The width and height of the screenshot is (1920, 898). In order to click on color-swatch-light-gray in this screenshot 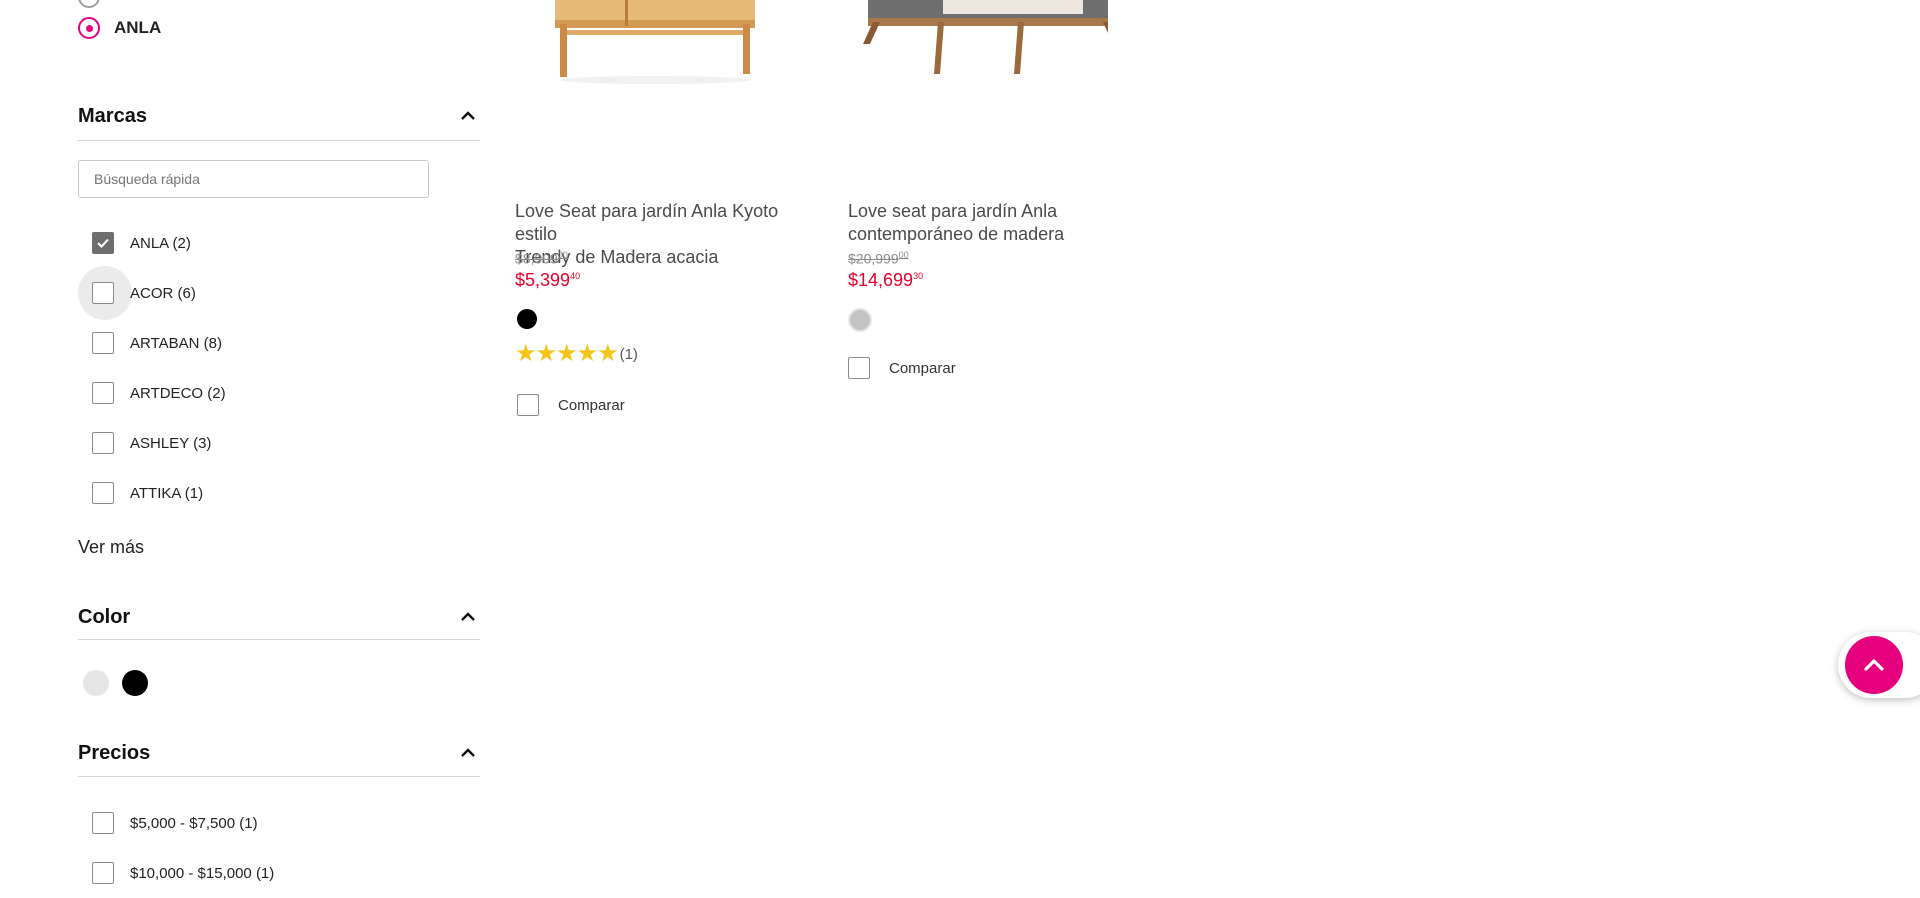, I will do `click(96, 683)`.